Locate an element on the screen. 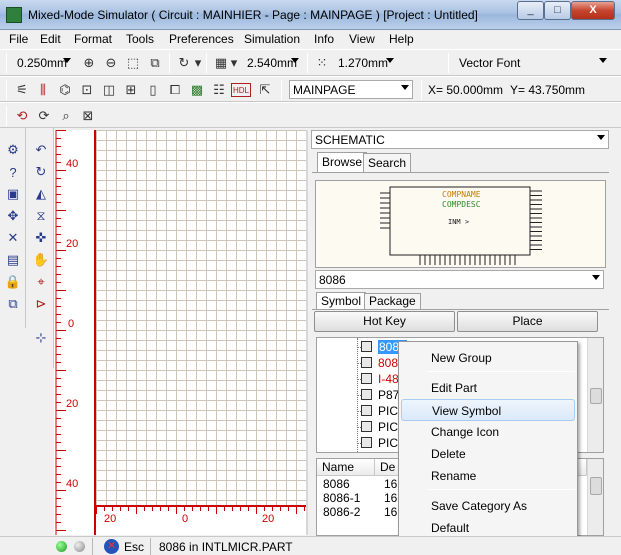  grid-size-select: 2.540mm is located at coordinates (273, 62).